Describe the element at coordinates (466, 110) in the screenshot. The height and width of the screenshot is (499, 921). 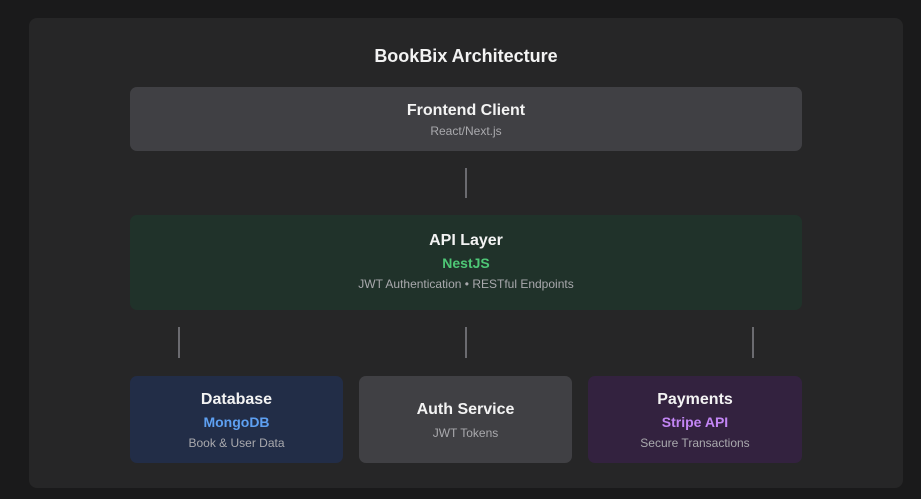
I see `frontend-name: Frontend Client` at that location.